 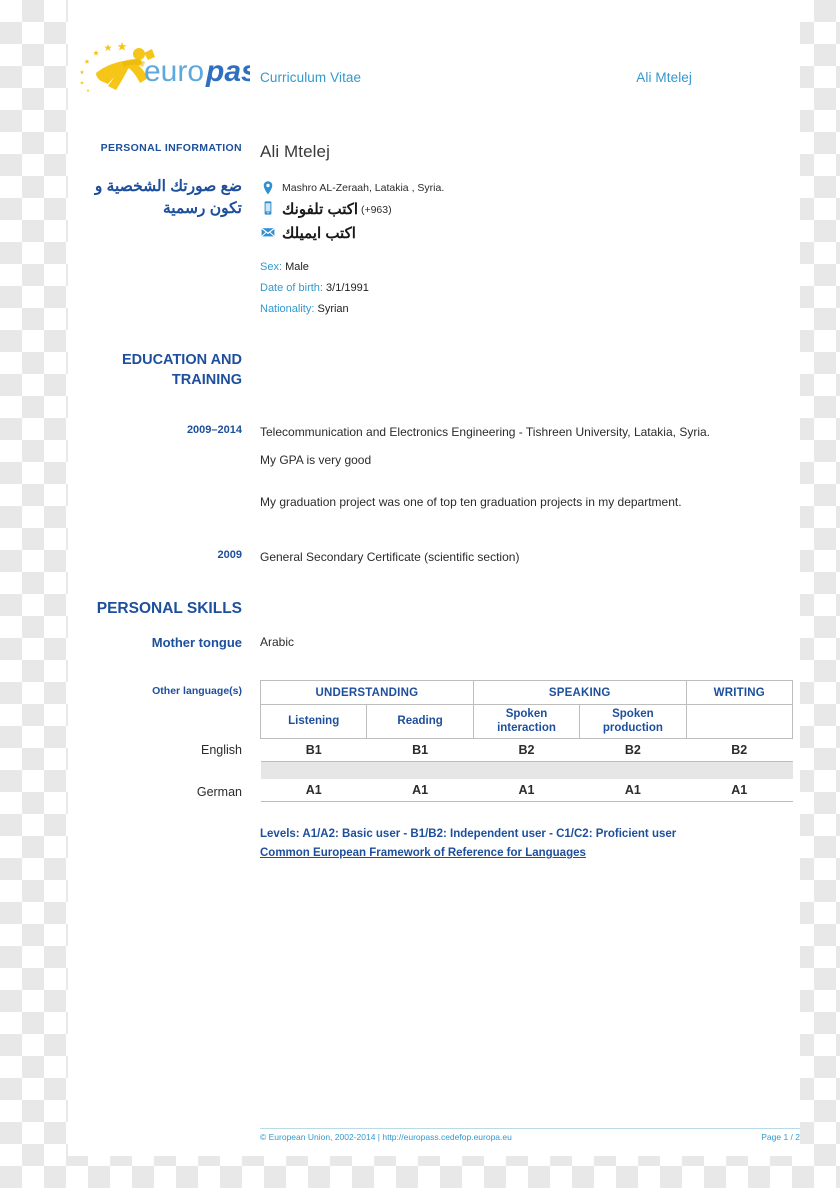 I want to click on english-spoken-interaction-level: B2, so click(x=526, y=750).